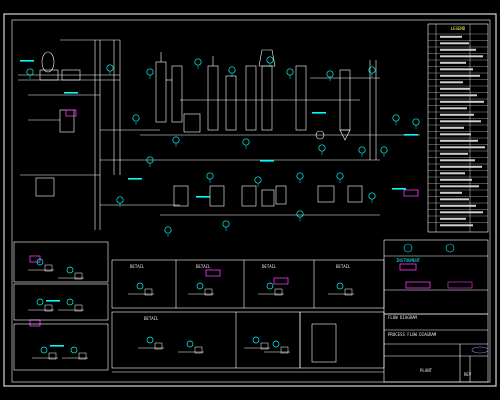 This screenshot has height=400, width=500. I want to click on title-block-main: FLOW DIAGRAM, so click(402, 317).